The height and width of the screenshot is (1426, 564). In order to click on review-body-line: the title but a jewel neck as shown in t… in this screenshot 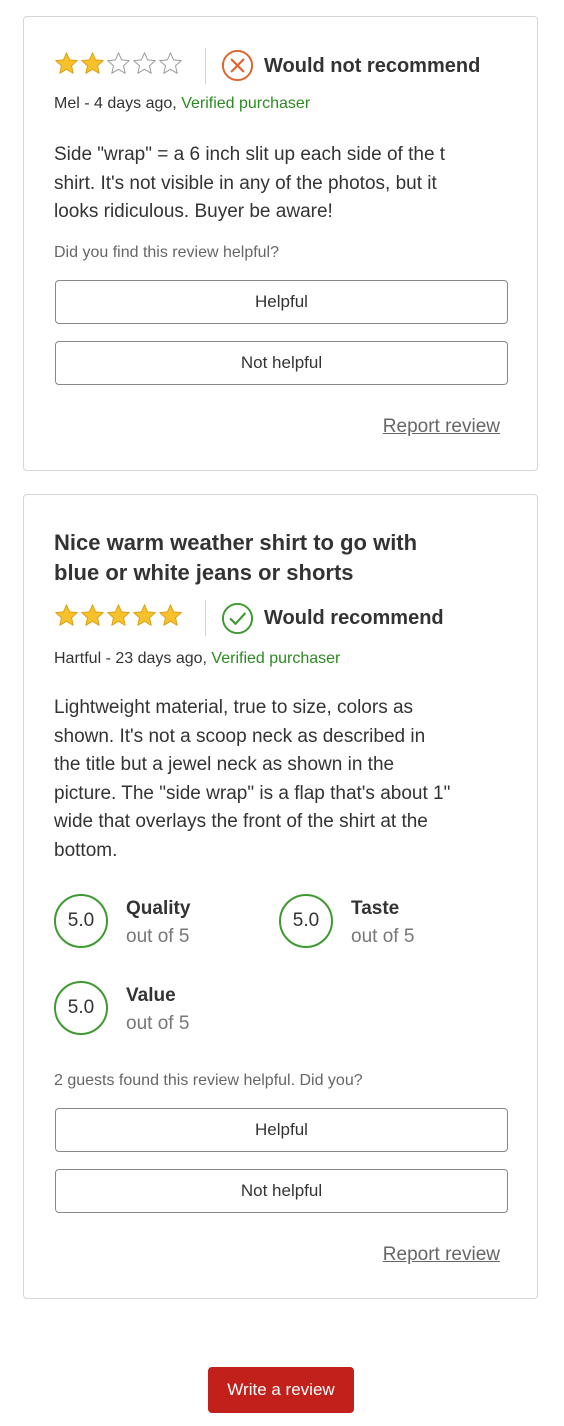, I will do `click(224, 765)`.